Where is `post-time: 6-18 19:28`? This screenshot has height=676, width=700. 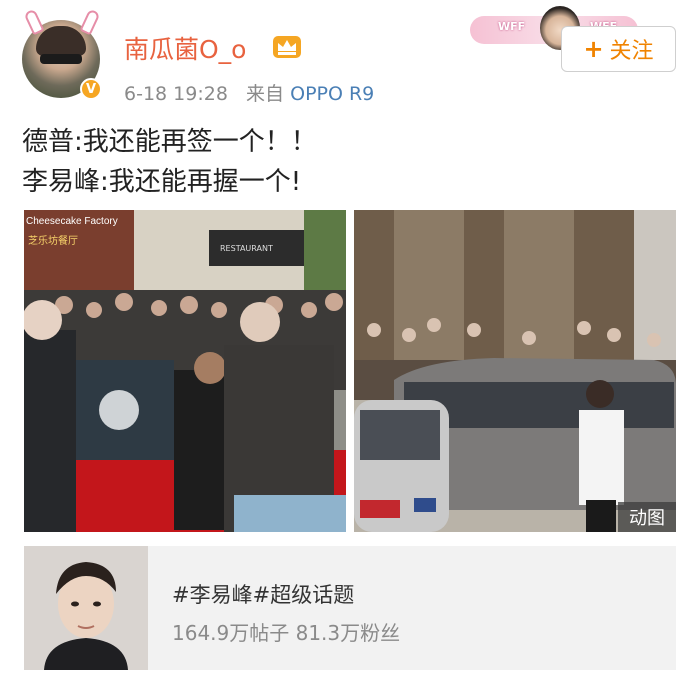 post-time: 6-18 19:28 is located at coordinates (176, 94).